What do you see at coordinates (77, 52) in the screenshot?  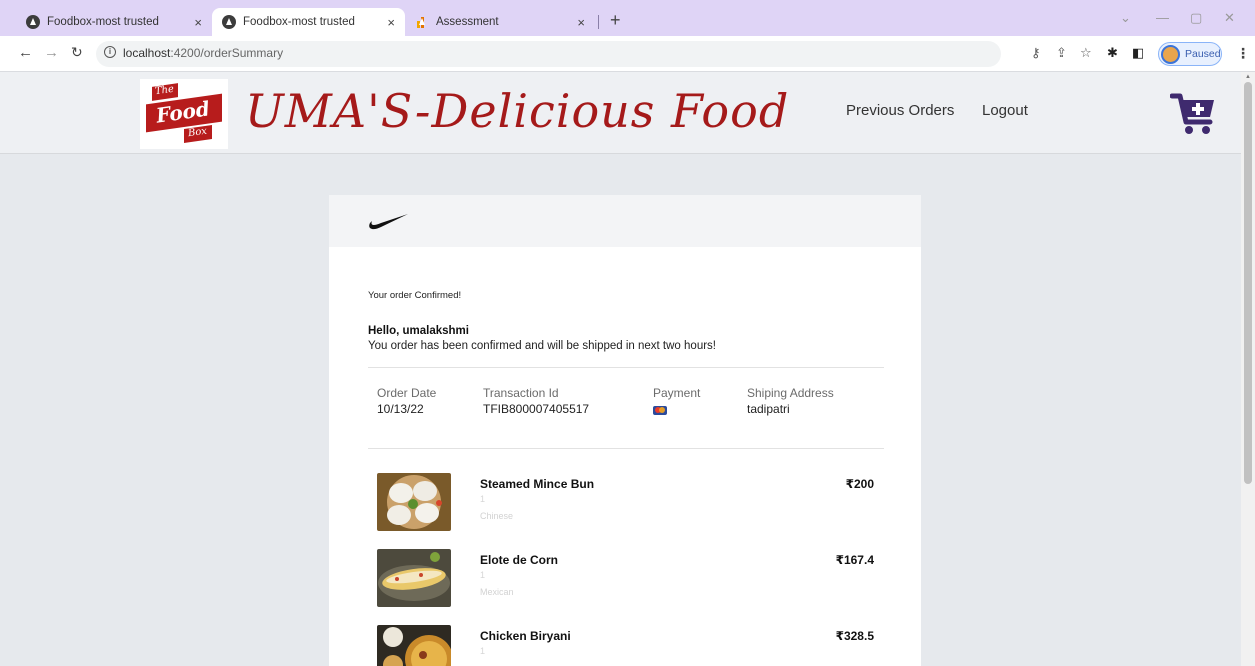 I see `reload-icon: ↻` at bounding box center [77, 52].